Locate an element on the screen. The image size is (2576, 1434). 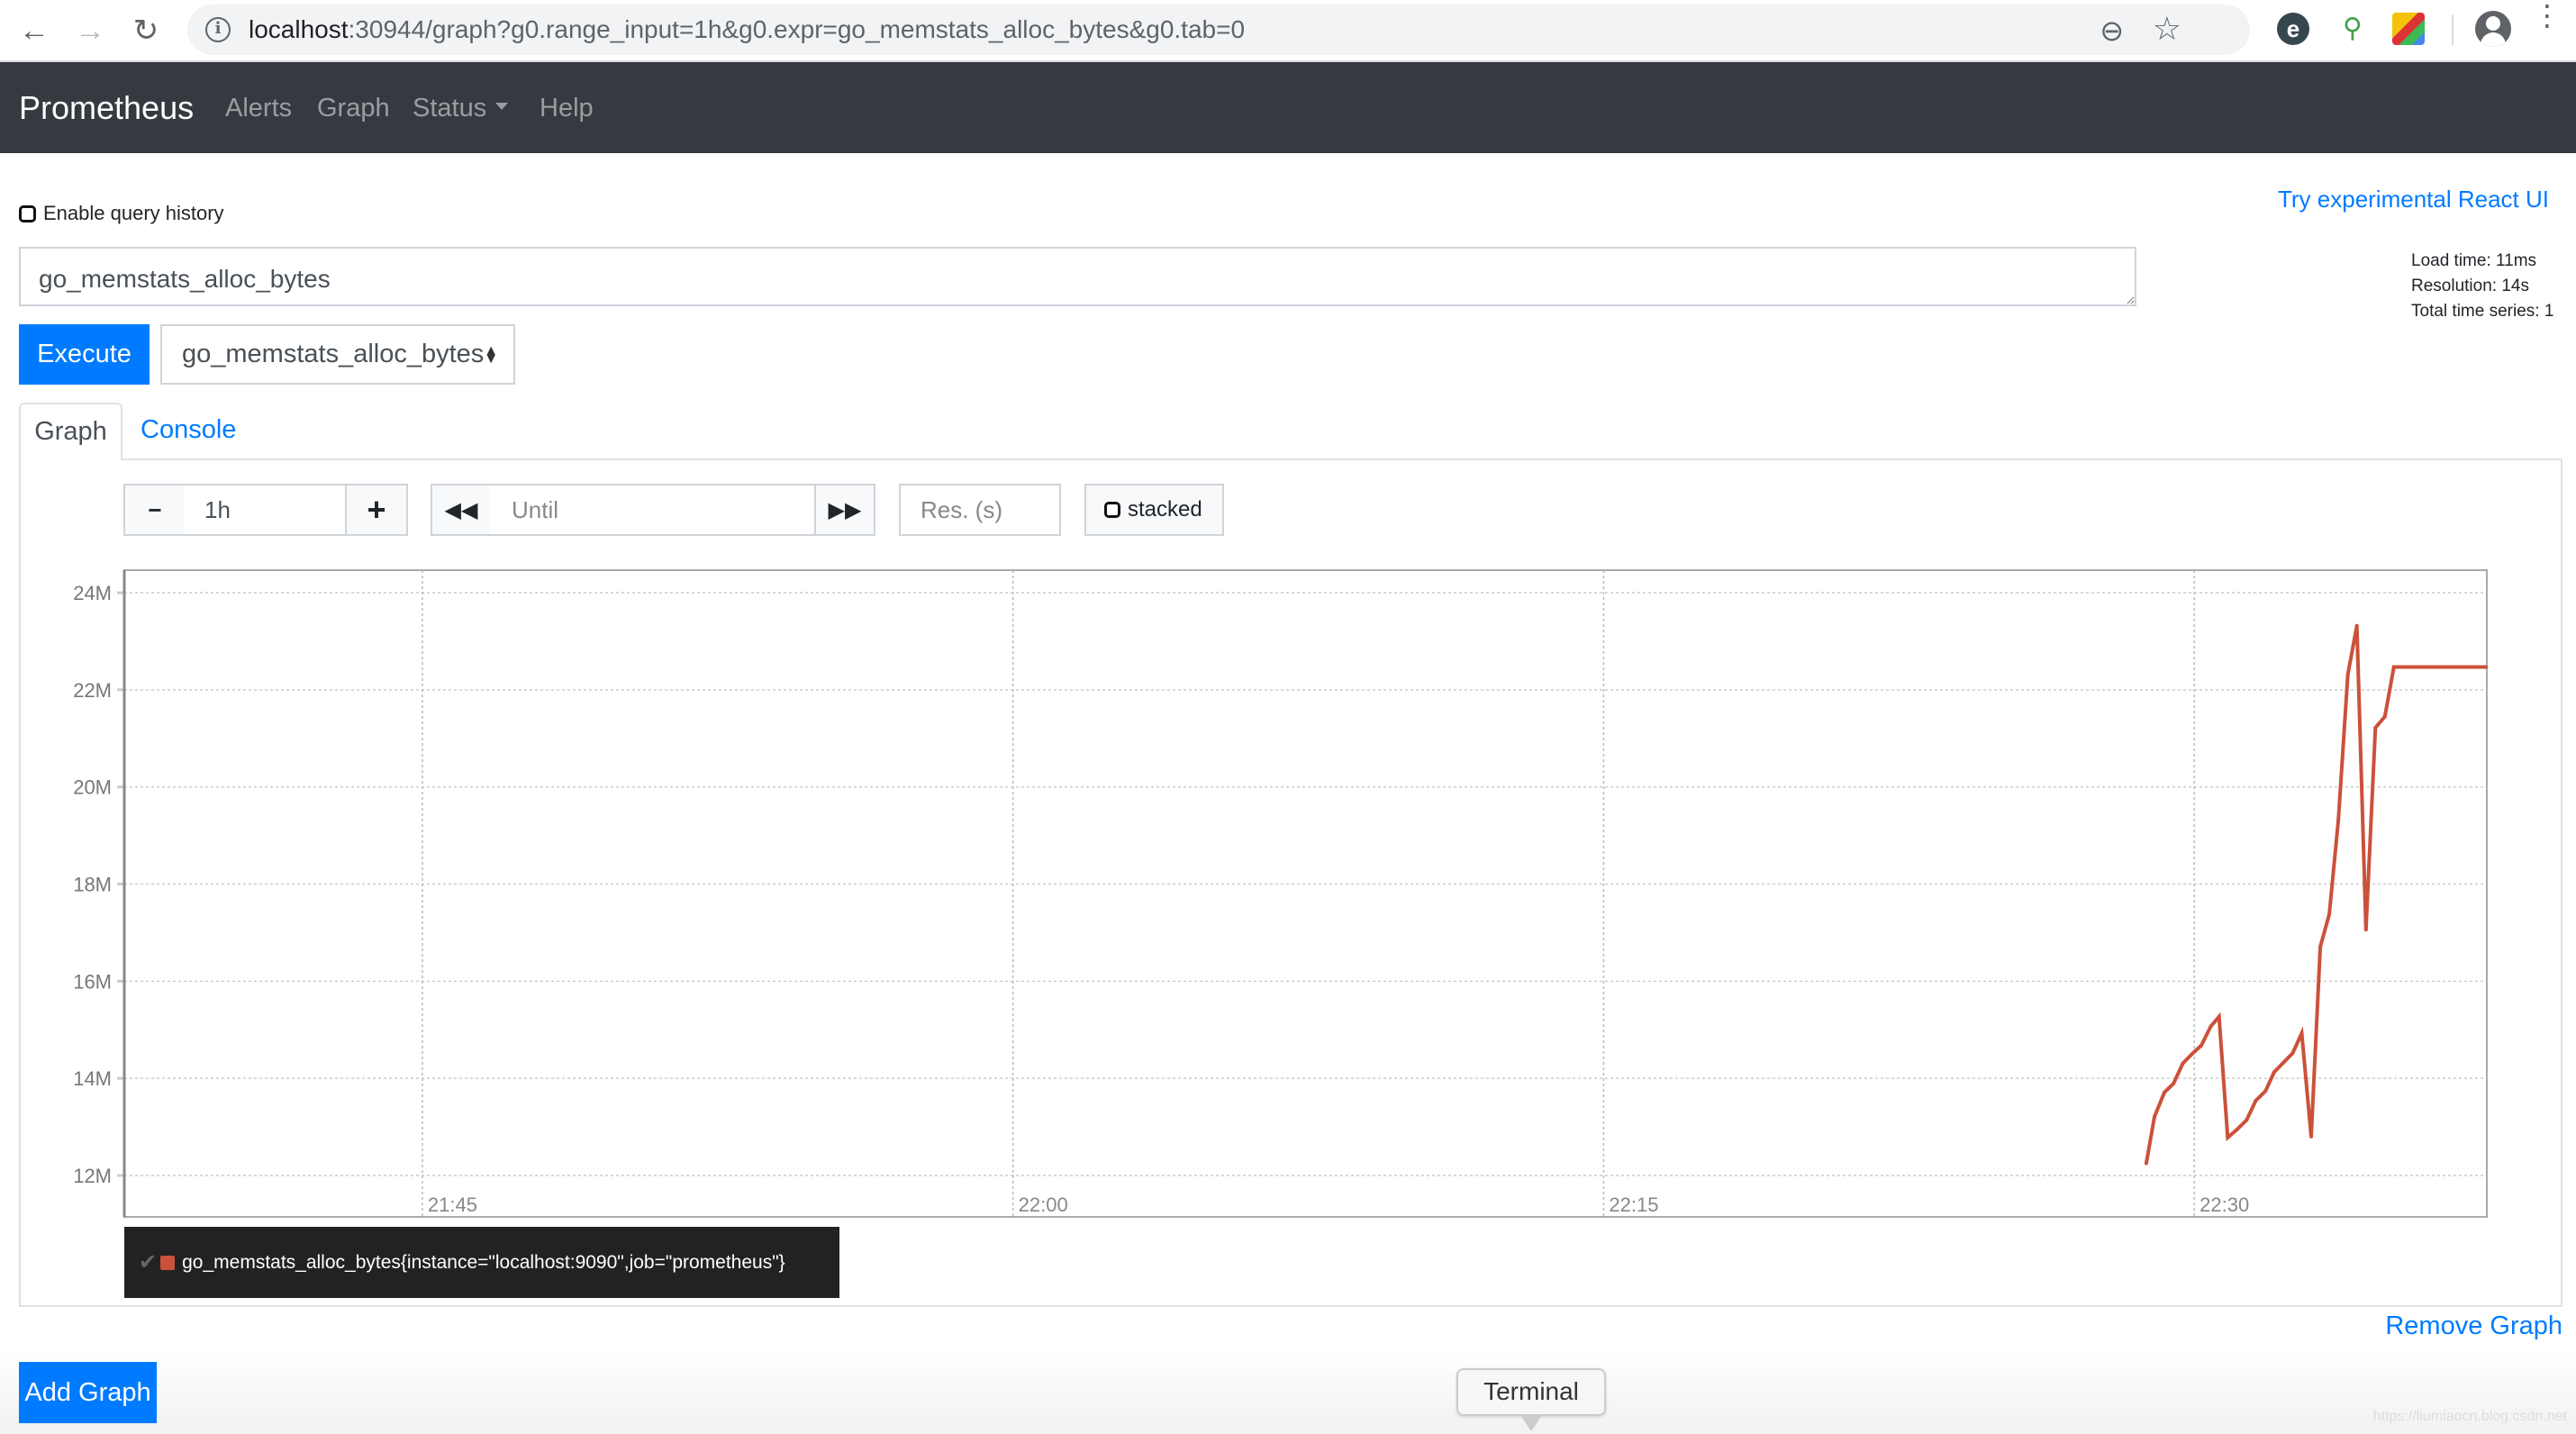
stacked-toggle: stacked is located at coordinates (1154, 510).